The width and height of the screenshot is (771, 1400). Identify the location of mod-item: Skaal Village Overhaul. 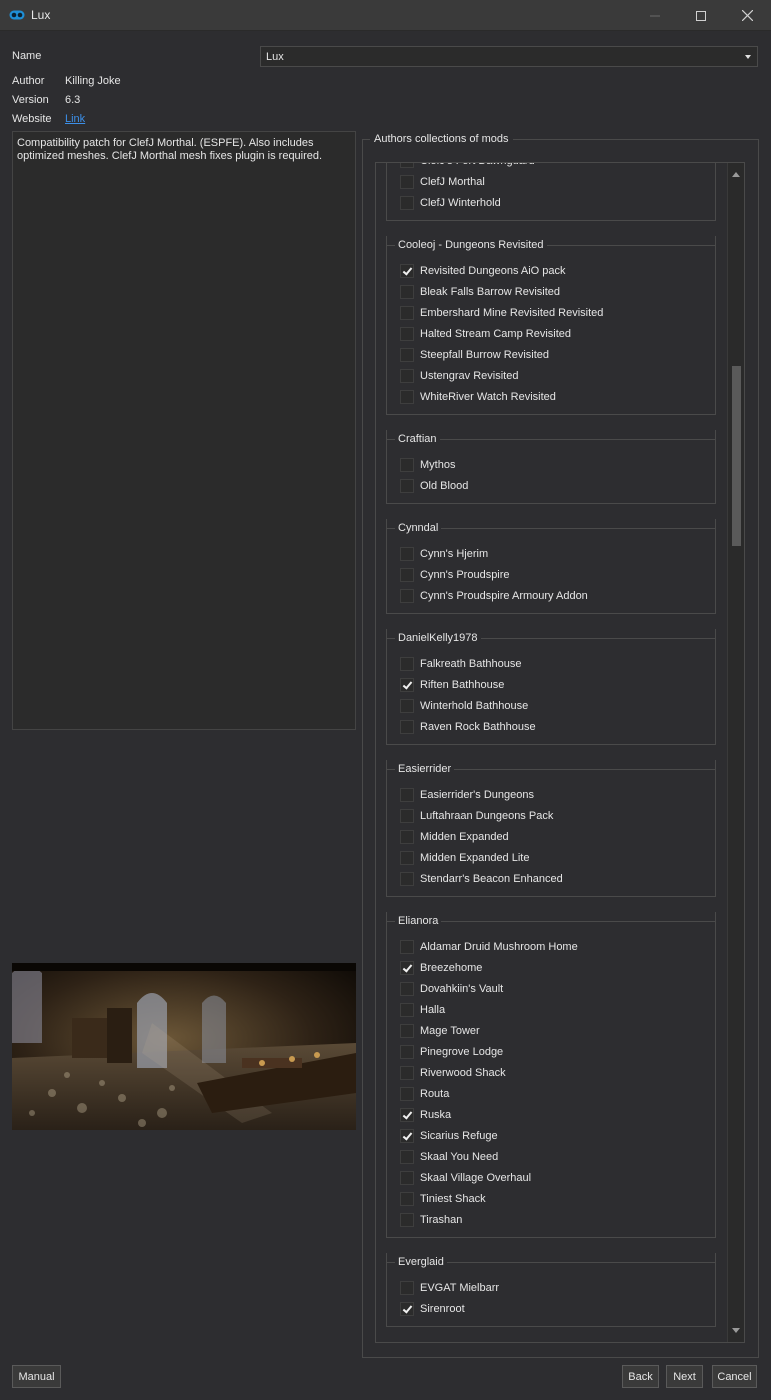
(551, 1178).